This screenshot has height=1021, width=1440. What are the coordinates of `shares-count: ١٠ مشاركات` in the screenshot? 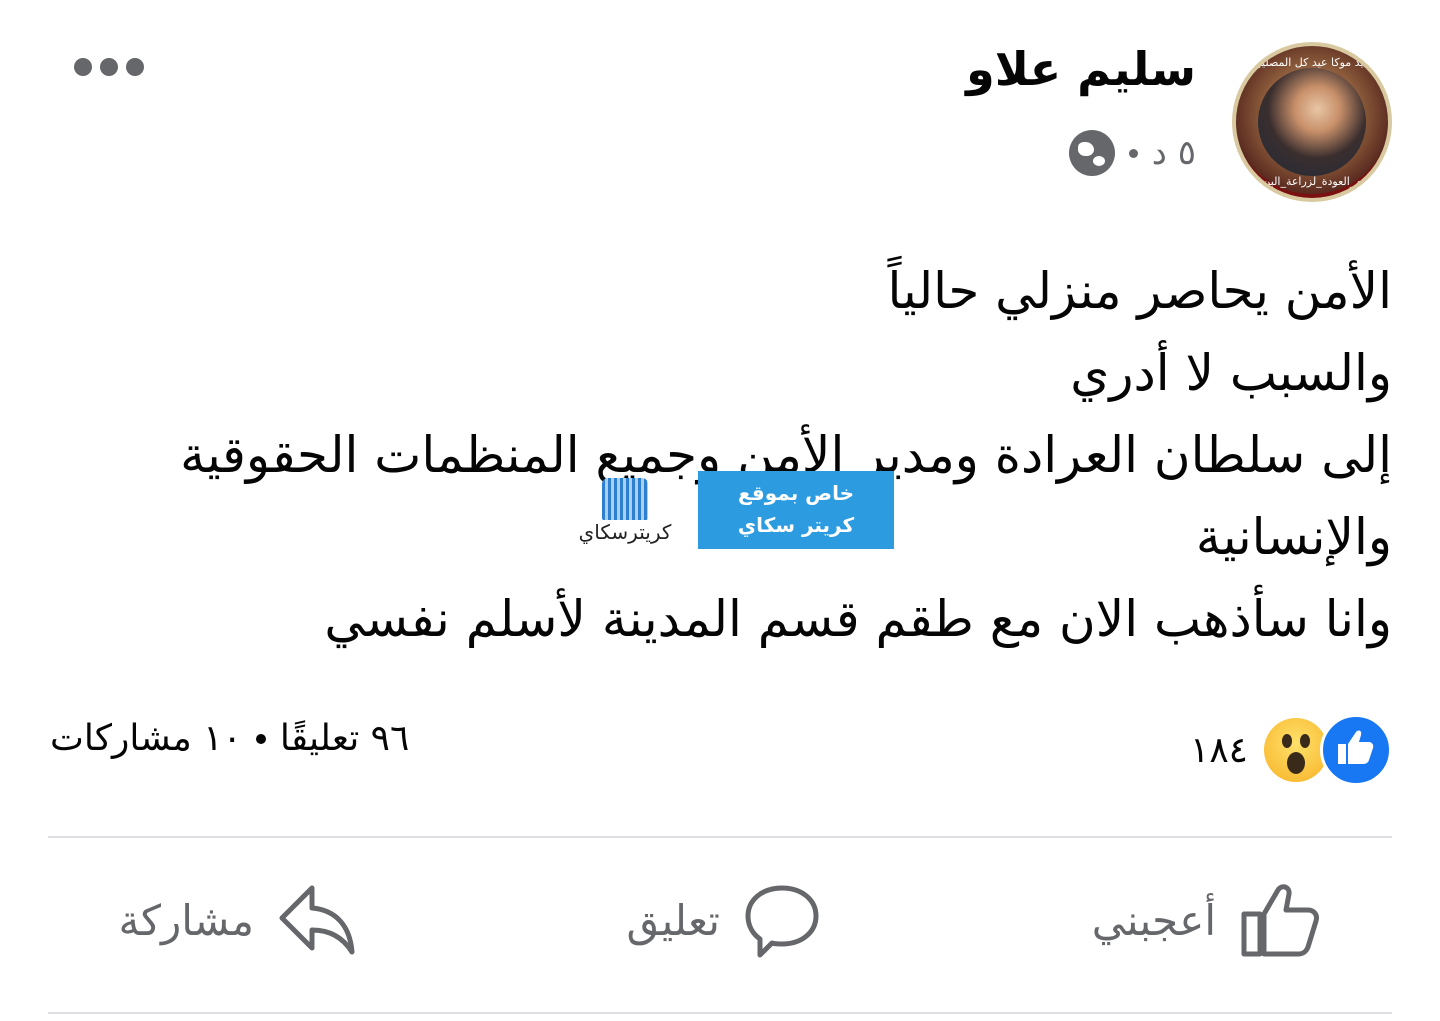 It's located at (146, 738).